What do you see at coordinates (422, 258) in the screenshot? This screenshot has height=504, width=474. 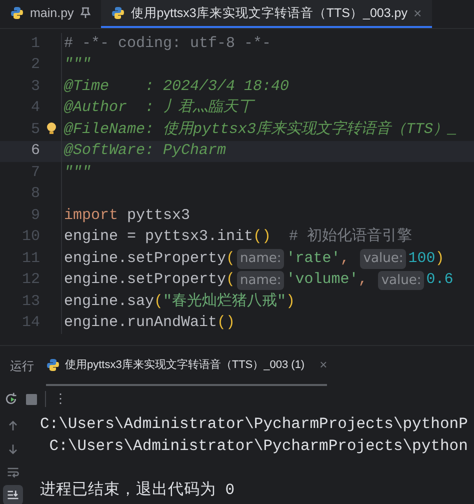 I see `code-number: 100` at bounding box center [422, 258].